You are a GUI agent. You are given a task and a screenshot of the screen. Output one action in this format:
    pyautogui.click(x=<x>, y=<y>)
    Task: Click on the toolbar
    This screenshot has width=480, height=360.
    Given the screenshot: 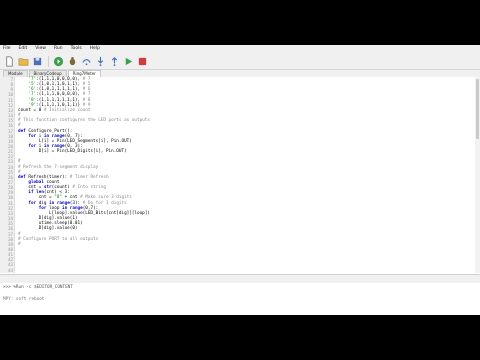 What is the action you would take?
    pyautogui.click(x=240, y=61)
    